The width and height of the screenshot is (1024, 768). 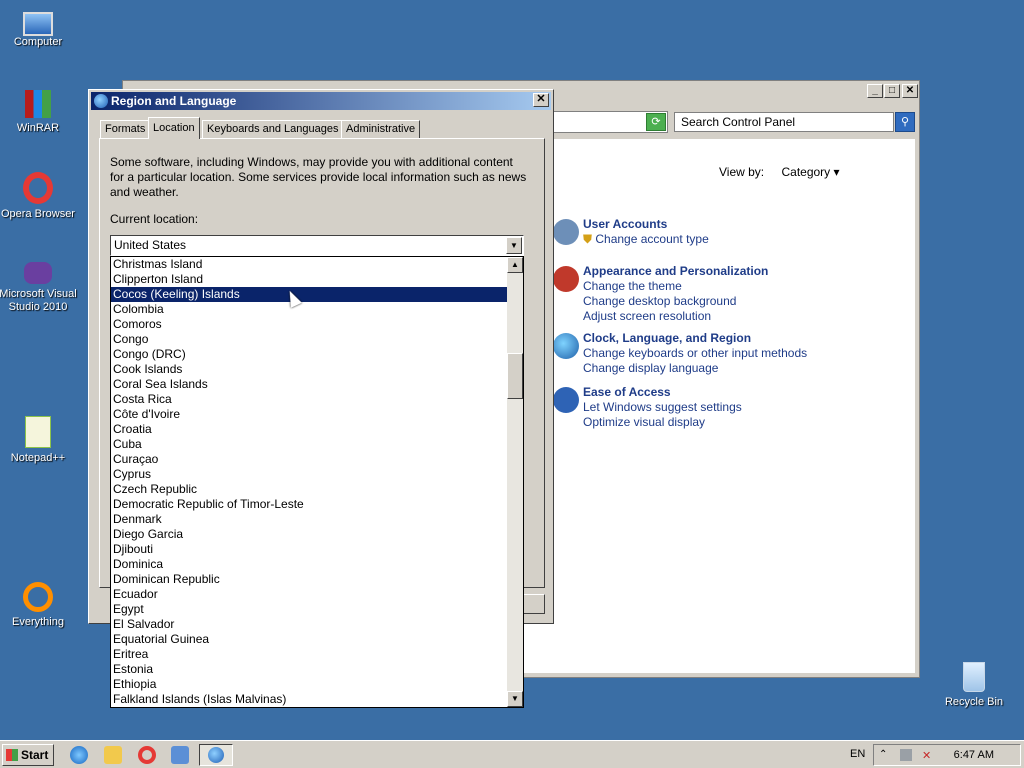 What do you see at coordinates (810, 172) in the screenshot?
I see `view-by-dropdown: Category ▾` at bounding box center [810, 172].